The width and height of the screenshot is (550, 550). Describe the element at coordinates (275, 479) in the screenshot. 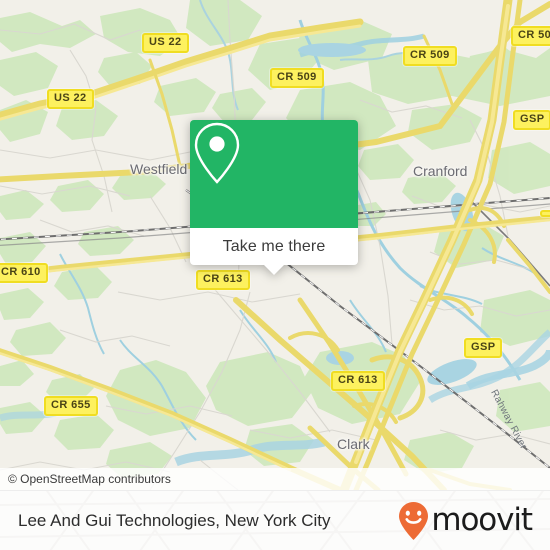

I see `map-attribution-bar: © OpenStreetMap contributors` at that location.